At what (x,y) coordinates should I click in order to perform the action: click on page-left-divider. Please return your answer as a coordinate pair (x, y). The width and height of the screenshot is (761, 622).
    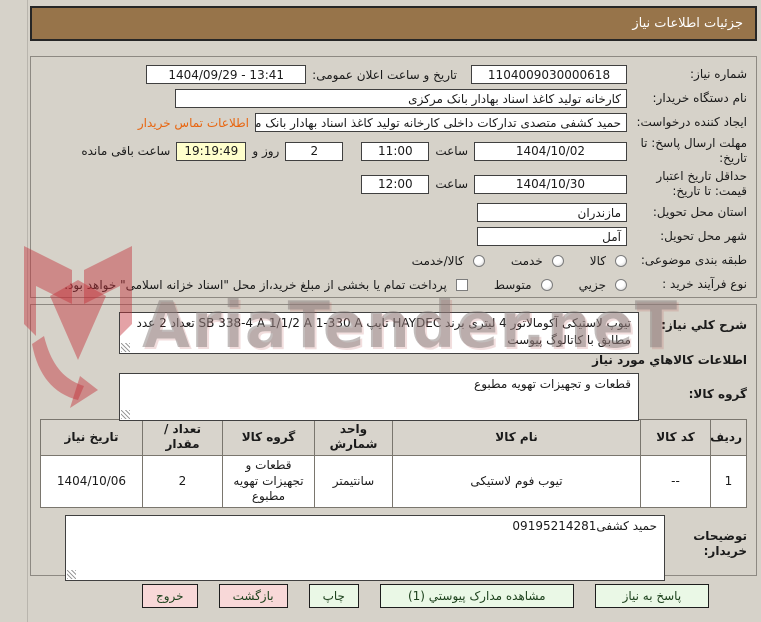
    Looking at the image, I should click on (27, 311).